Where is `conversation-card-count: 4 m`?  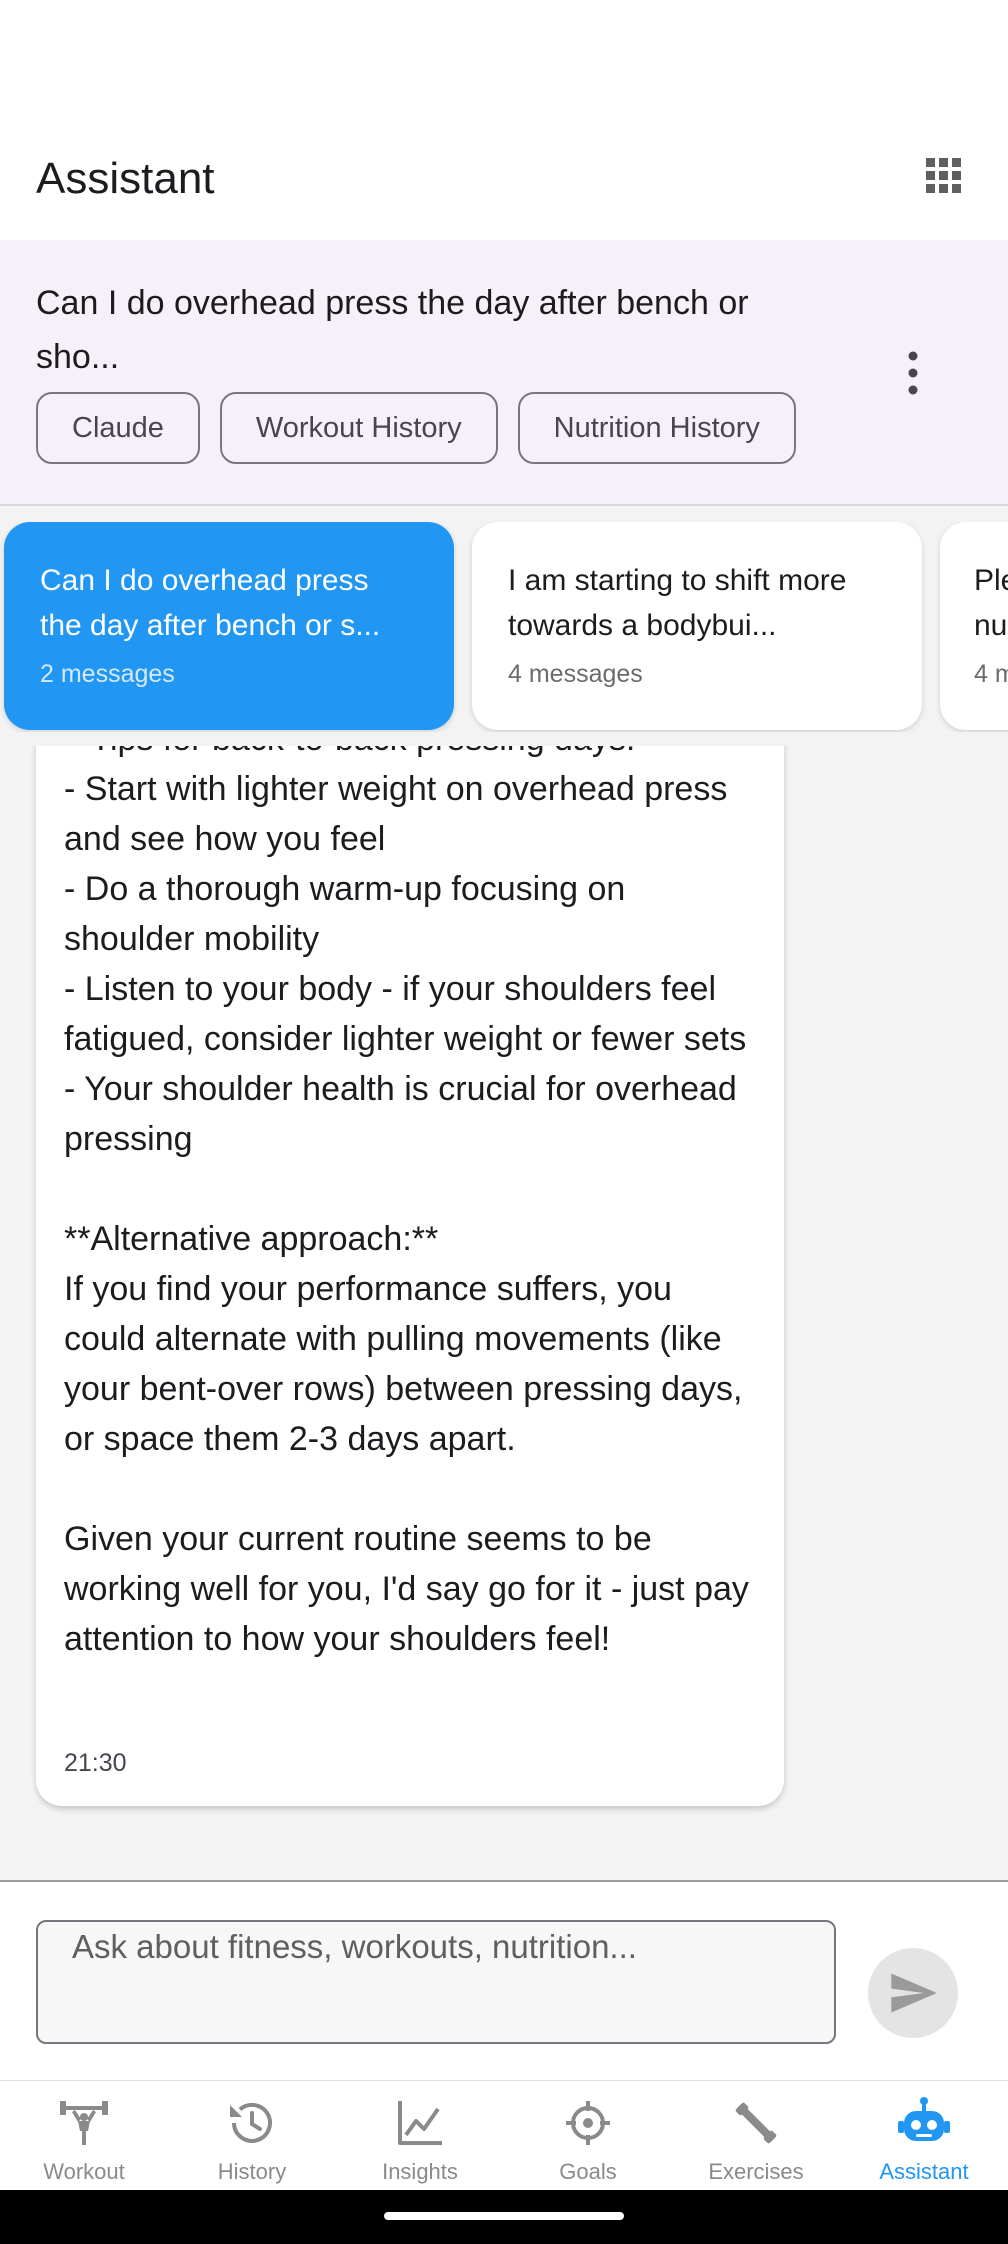
conversation-card-count: 4 m is located at coordinates (991, 674).